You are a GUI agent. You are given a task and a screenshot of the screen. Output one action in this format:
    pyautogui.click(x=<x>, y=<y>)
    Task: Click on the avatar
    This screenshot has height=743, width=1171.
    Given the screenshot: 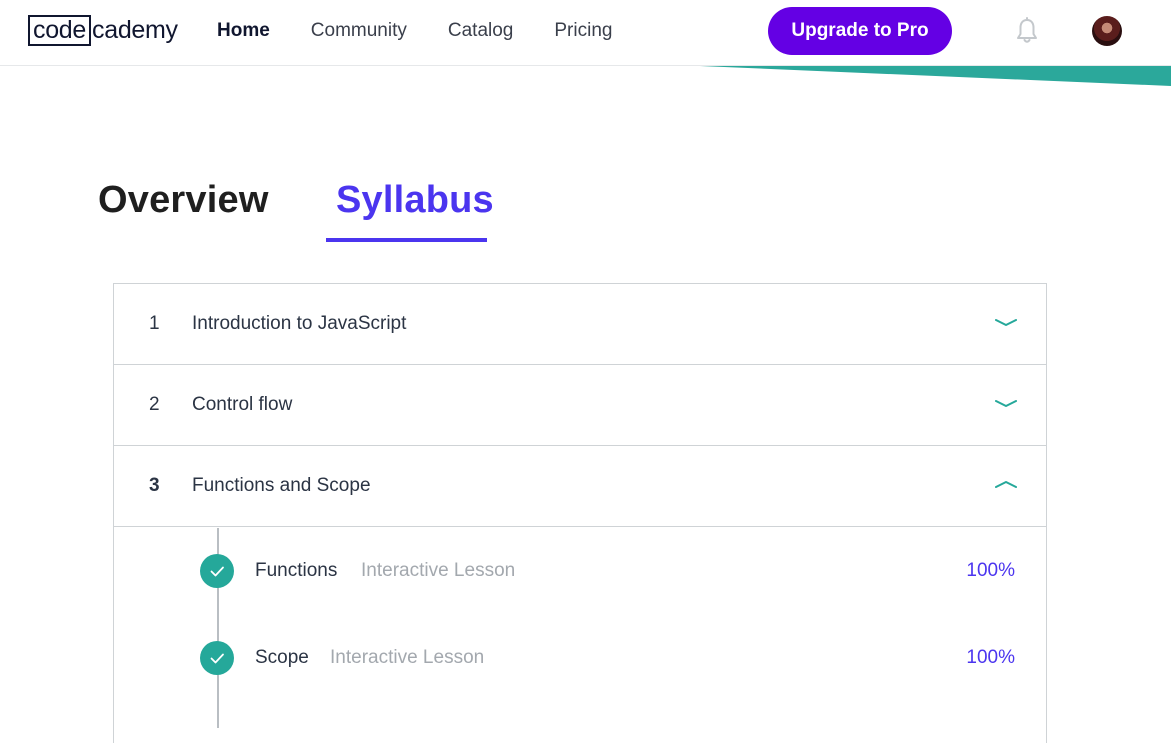 What is the action you would take?
    pyautogui.click(x=1107, y=31)
    